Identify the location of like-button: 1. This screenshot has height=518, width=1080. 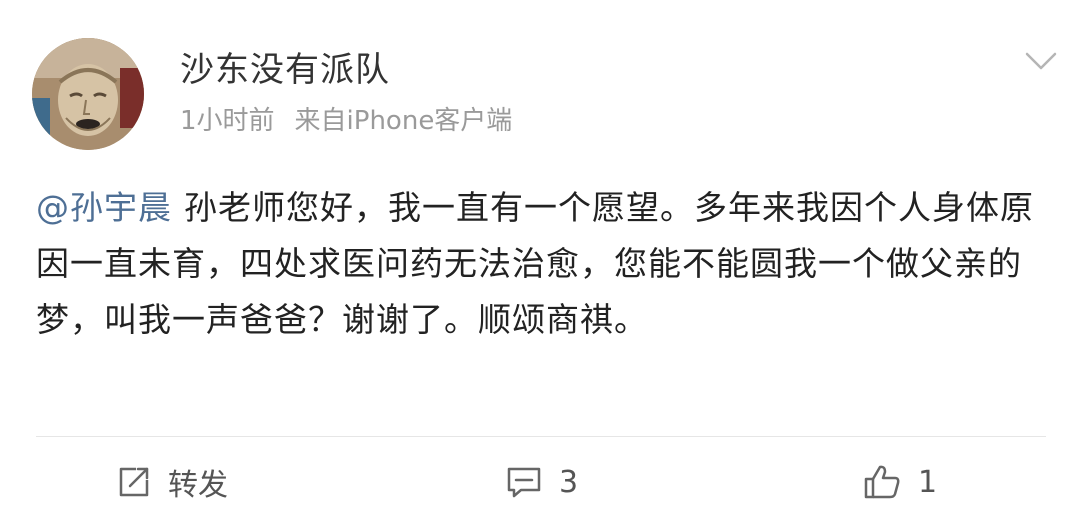
(899, 482).